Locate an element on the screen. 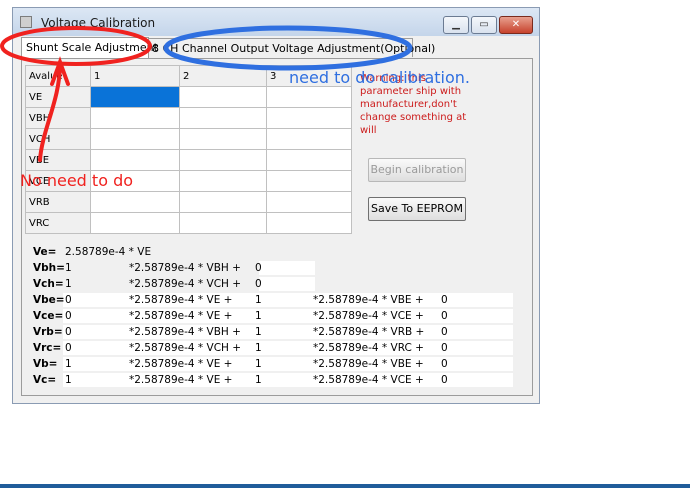 The image size is (690, 488). blue-ellipse-annotation is located at coordinates (288, 48).